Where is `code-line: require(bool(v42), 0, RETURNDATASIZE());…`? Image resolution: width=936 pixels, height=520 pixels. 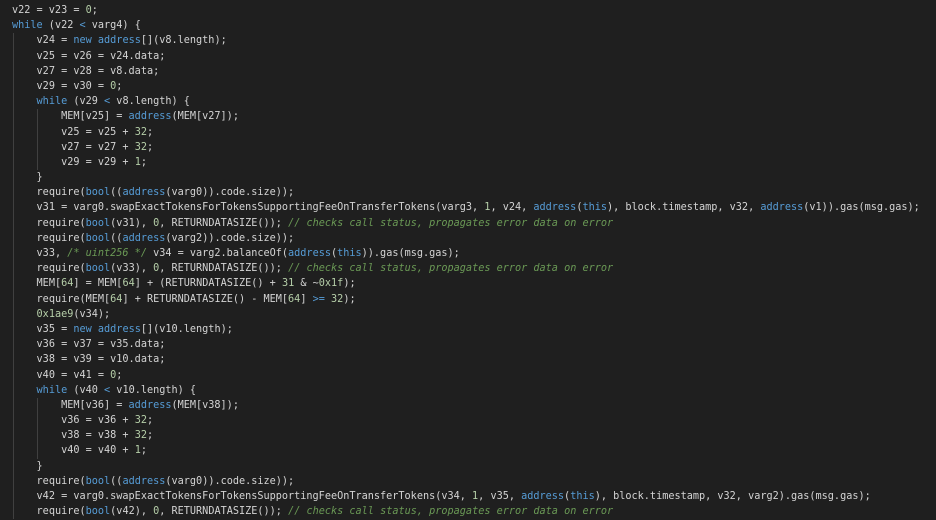
code-line: require(bool(v42), 0, RETURNDATASIZE());… is located at coordinates (466, 512).